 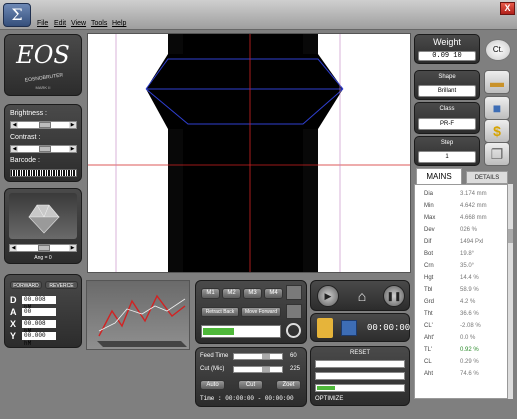 I want to click on tab-mains: MAINS, so click(x=439, y=176).